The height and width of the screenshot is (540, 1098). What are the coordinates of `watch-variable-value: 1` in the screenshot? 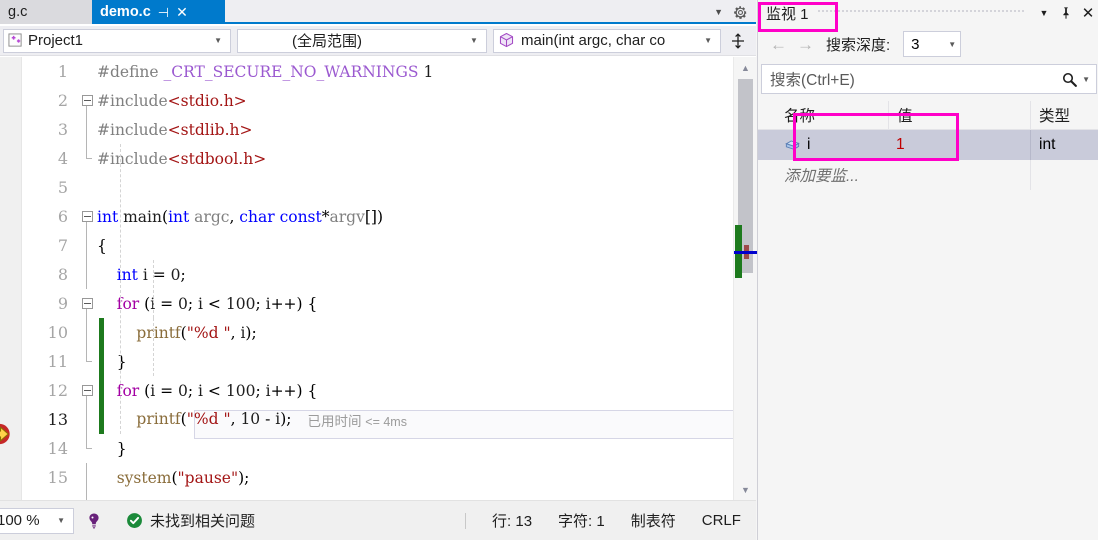 It's located at (959, 145).